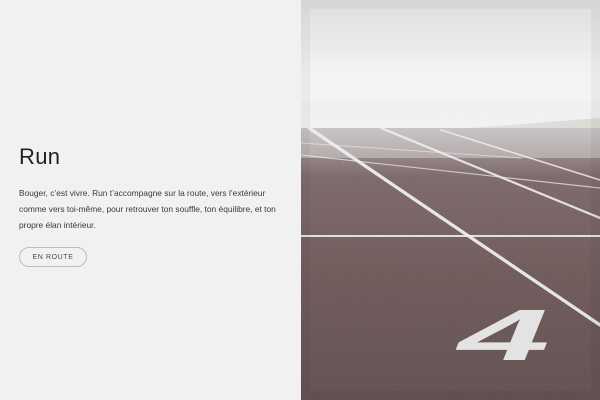  What do you see at coordinates (40, 156) in the screenshot?
I see `page-title: Run` at bounding box center [40, 156].